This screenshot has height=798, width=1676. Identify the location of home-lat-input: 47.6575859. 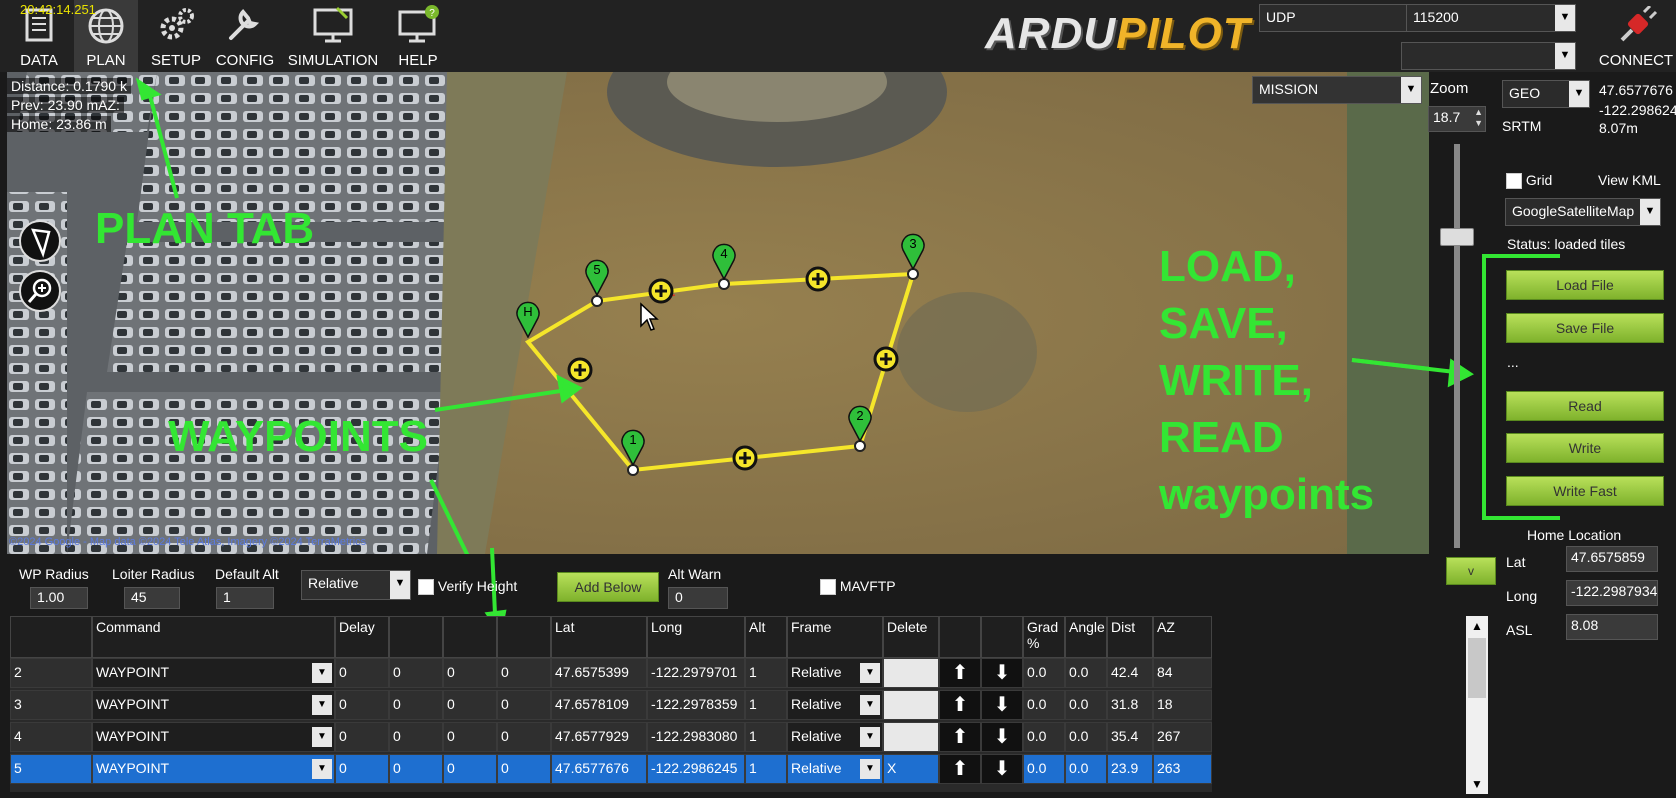
(1612, 559).